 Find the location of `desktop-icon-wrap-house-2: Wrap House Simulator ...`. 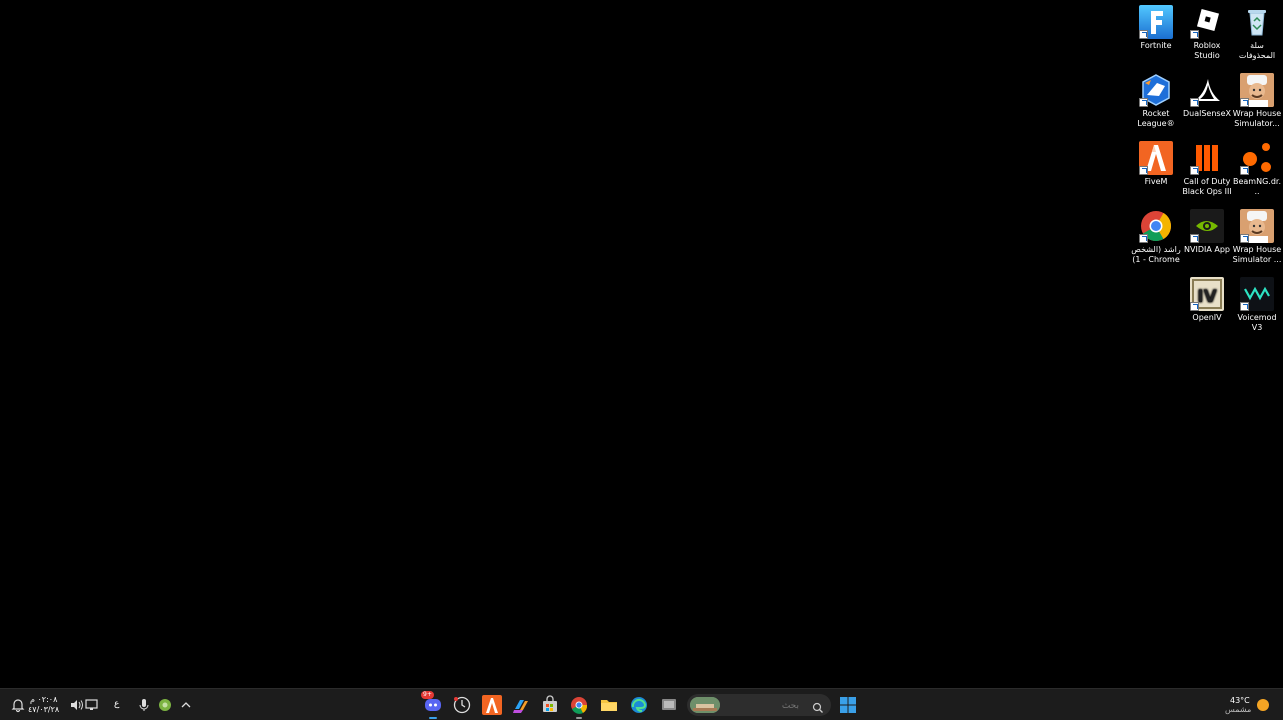

desktop-icon-wrap-house-2: Wrap House Simulator ... is located at coordinates (1257, 237).